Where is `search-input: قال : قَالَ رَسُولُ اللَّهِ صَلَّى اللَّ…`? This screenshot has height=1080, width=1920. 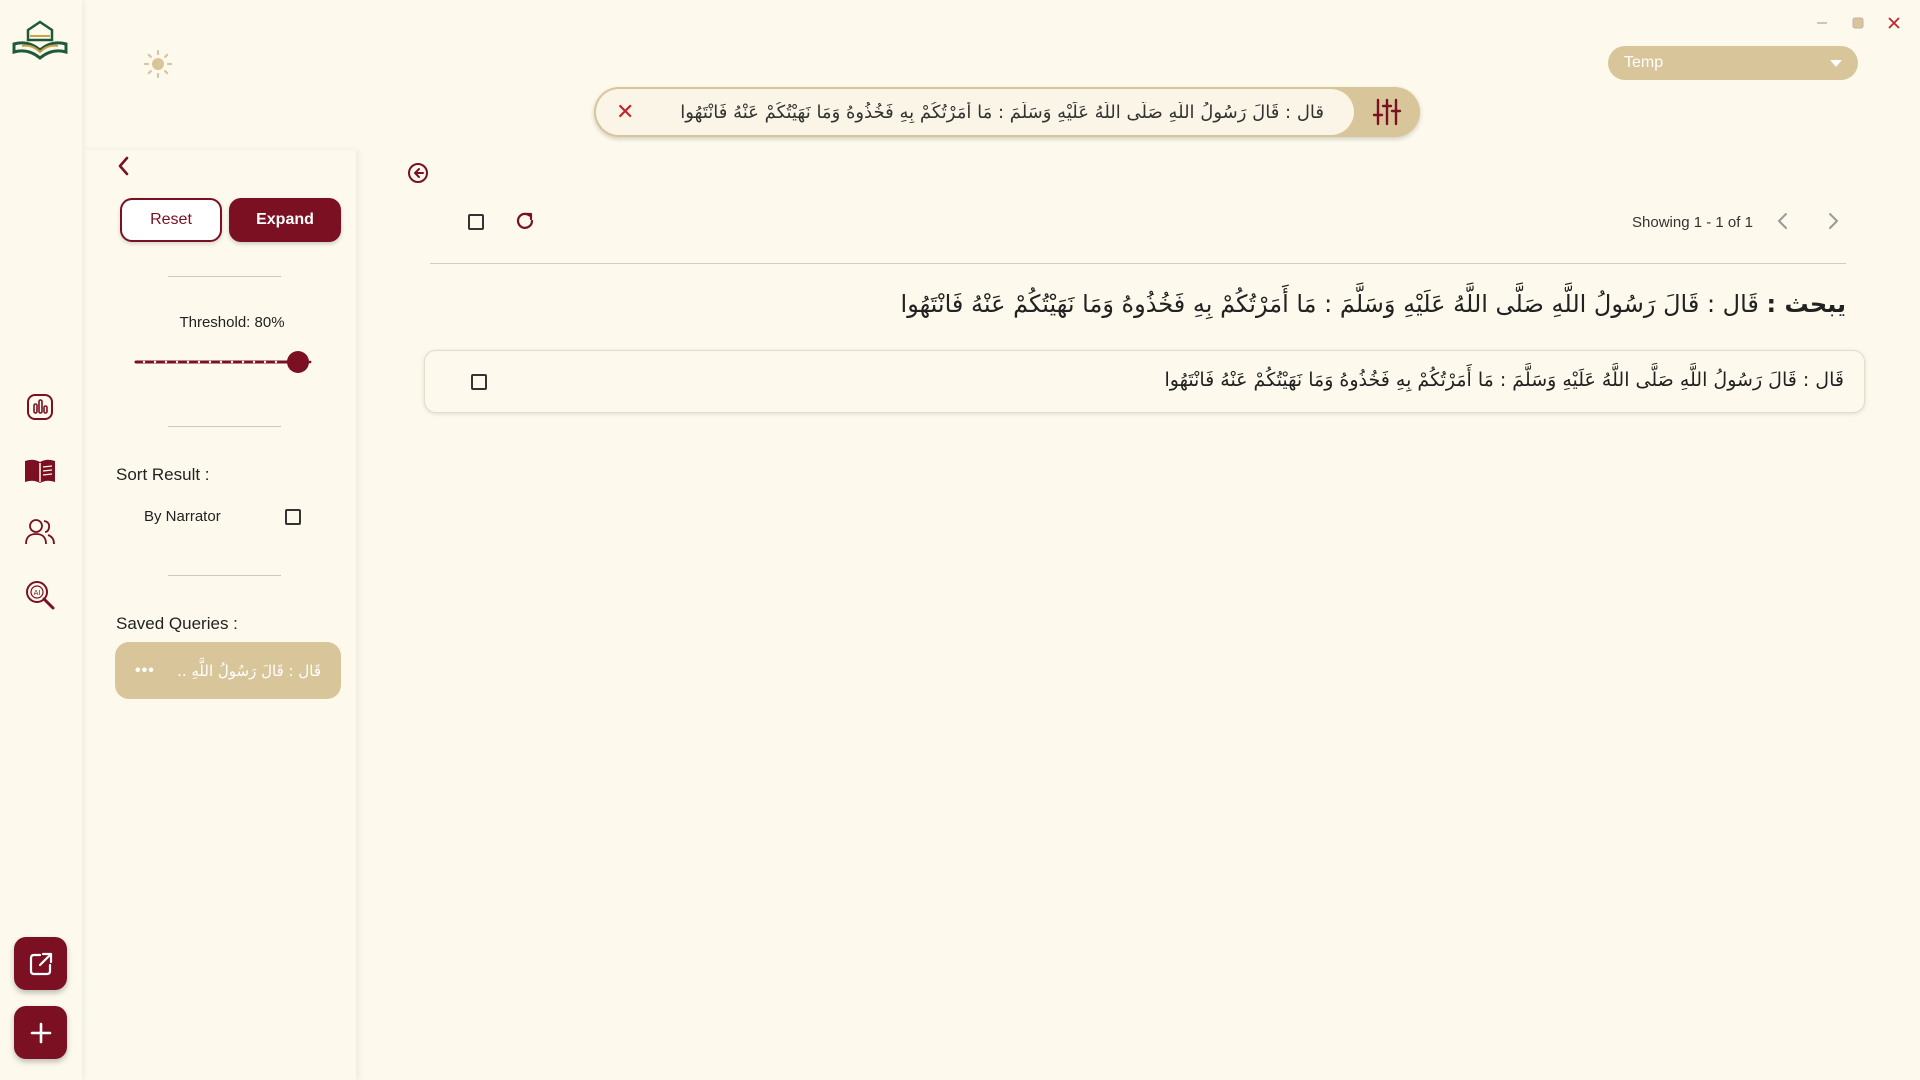 search-input: قال : قَالَ رَسُولُ اللَّهِ صَلَّى اللَّ… is located at coordinates (987, 112).